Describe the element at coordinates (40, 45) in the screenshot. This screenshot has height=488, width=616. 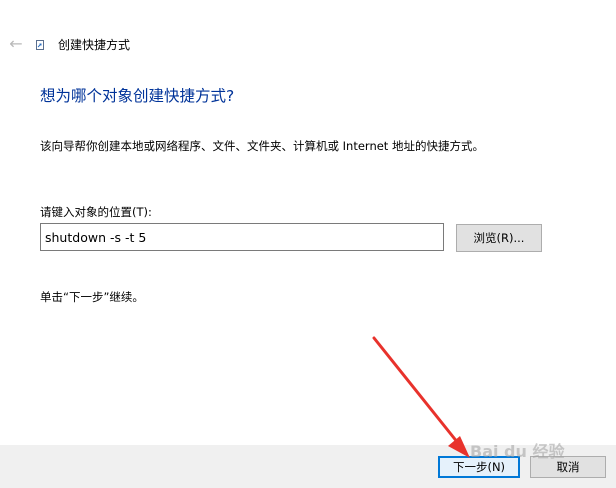
I see `shortcut-icon` at that location.